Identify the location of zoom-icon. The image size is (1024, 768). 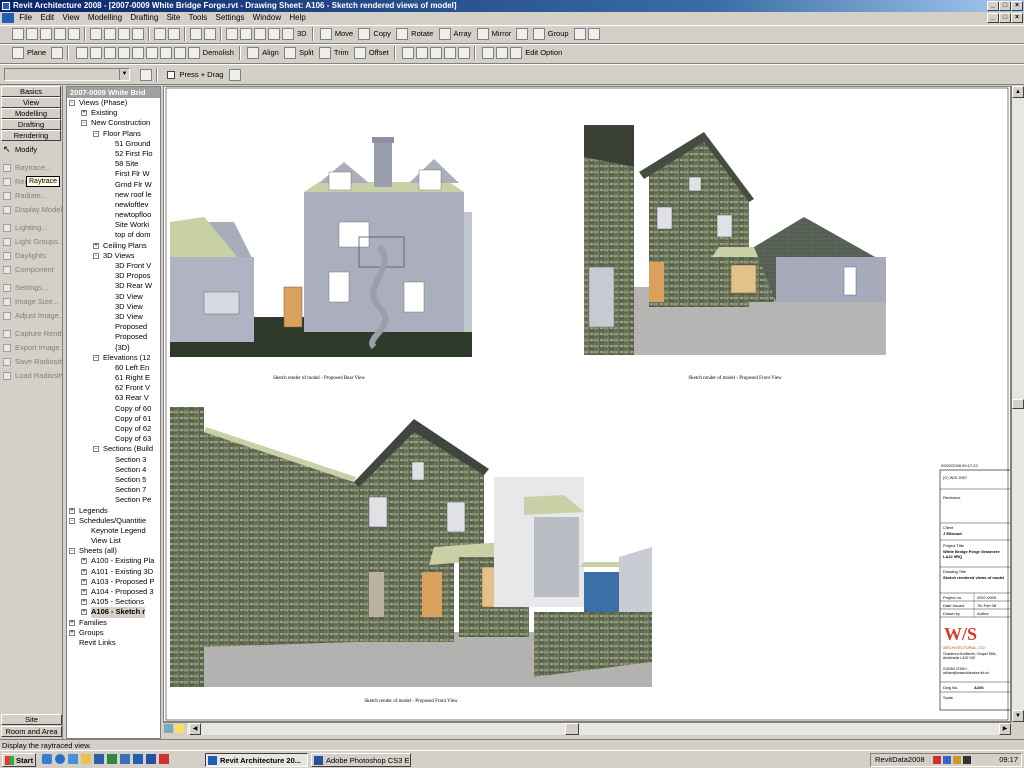
(246, 34).